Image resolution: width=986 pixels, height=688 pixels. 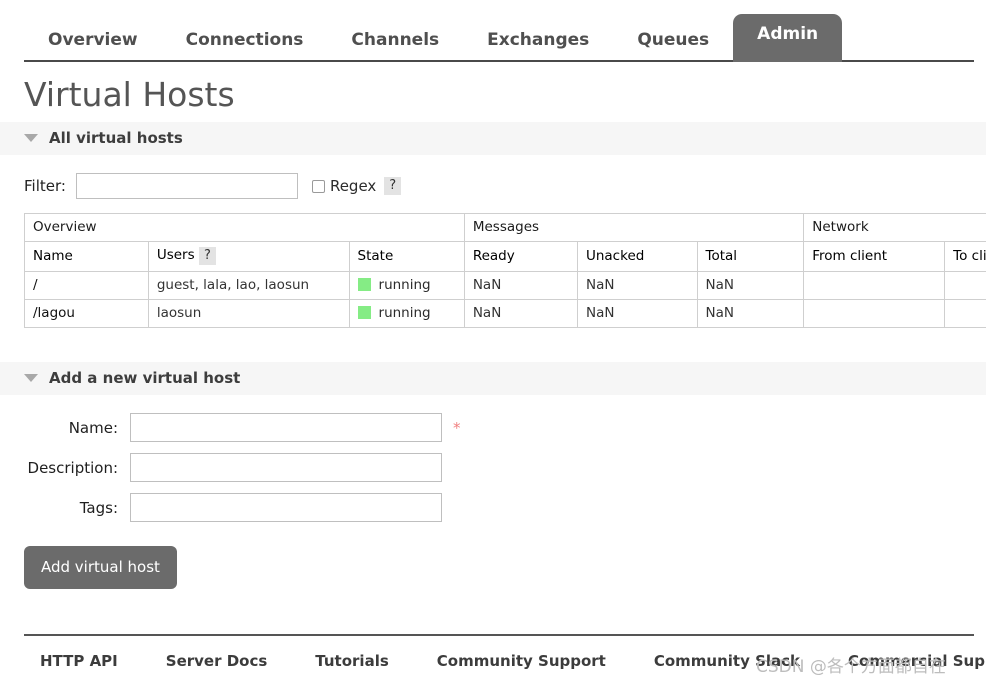 I want to click on nav-tab-queues: Queues, so click(x=673, y=41).